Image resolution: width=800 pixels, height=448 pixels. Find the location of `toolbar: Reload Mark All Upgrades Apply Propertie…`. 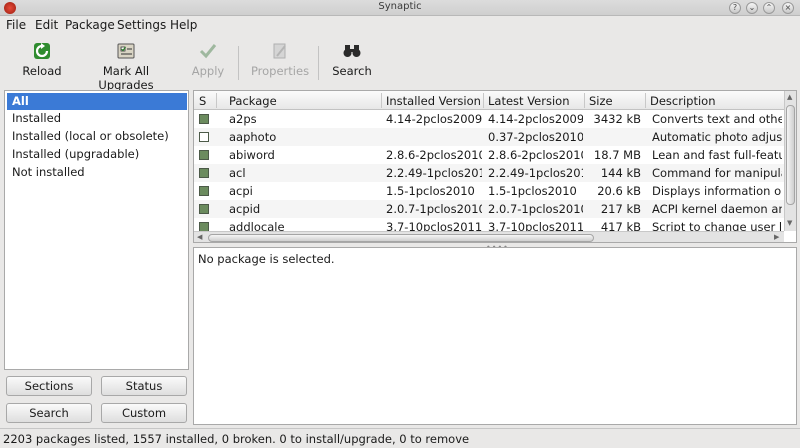

toolbar: Reload Mark All Upgrades Apply Propertie… is located at coordinates (400, 64).